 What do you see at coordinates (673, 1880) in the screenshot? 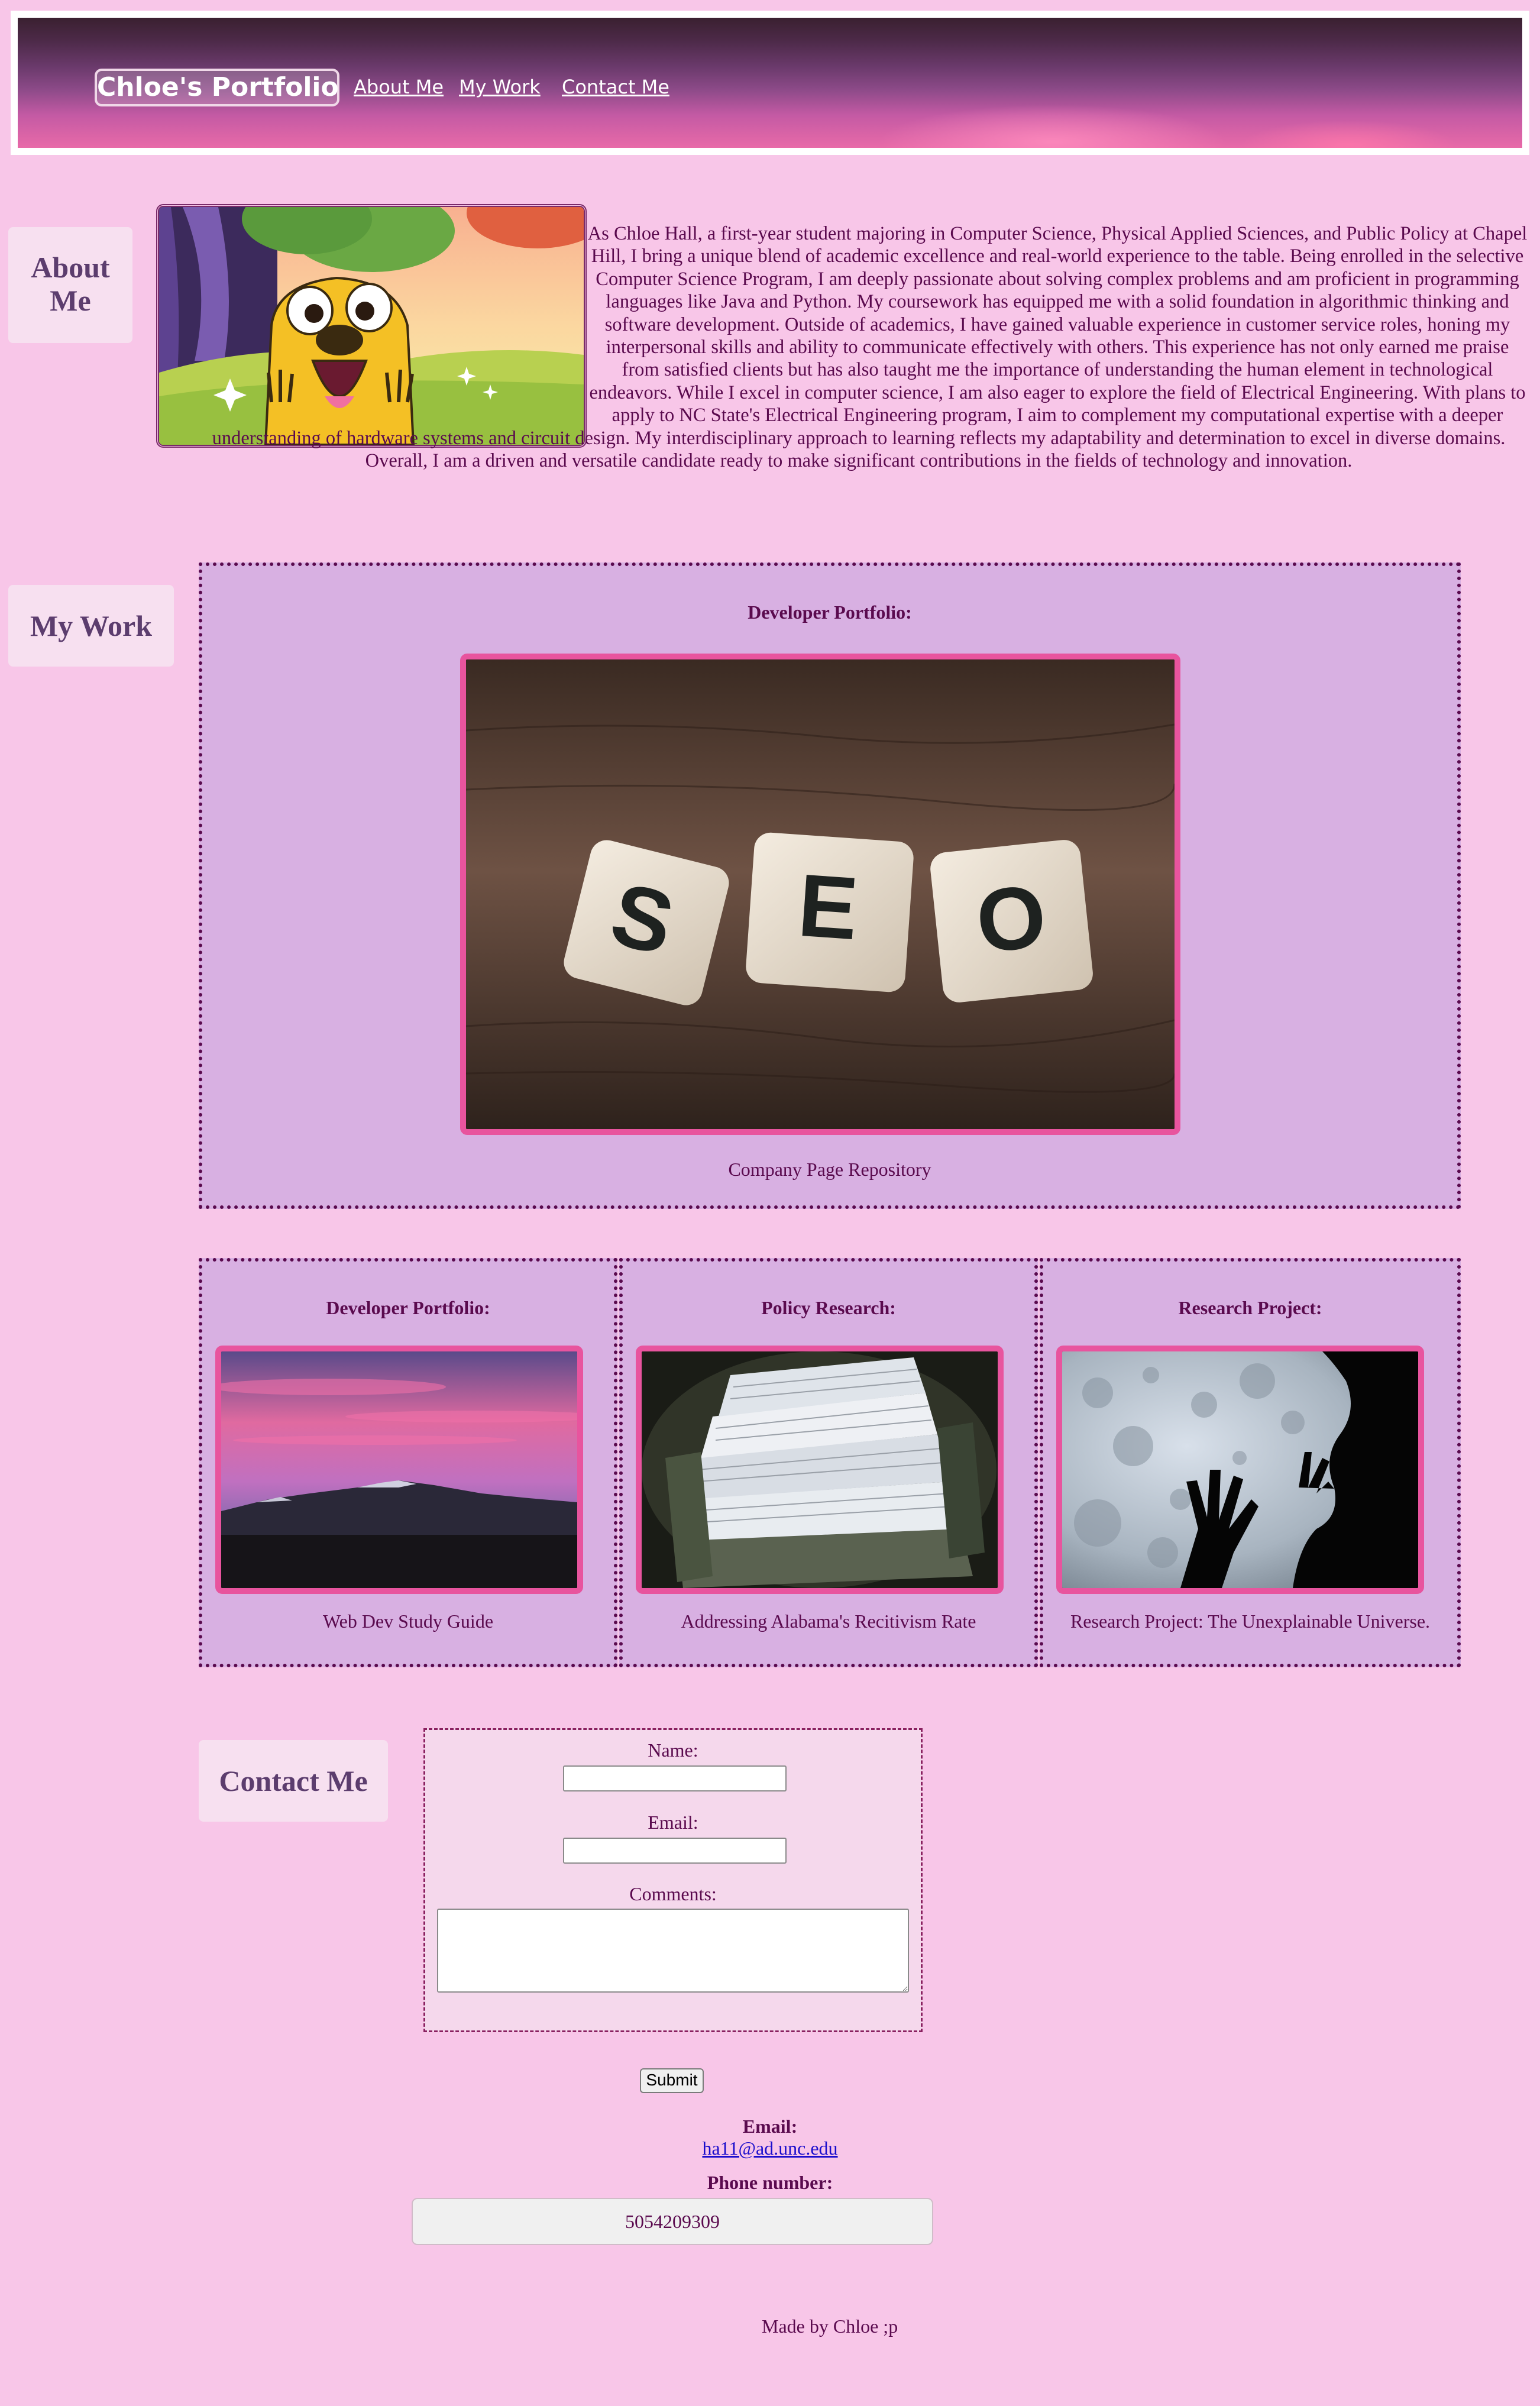
I see `contact-form: Name: Email: Comments:` at bounding box center [673, 1880].